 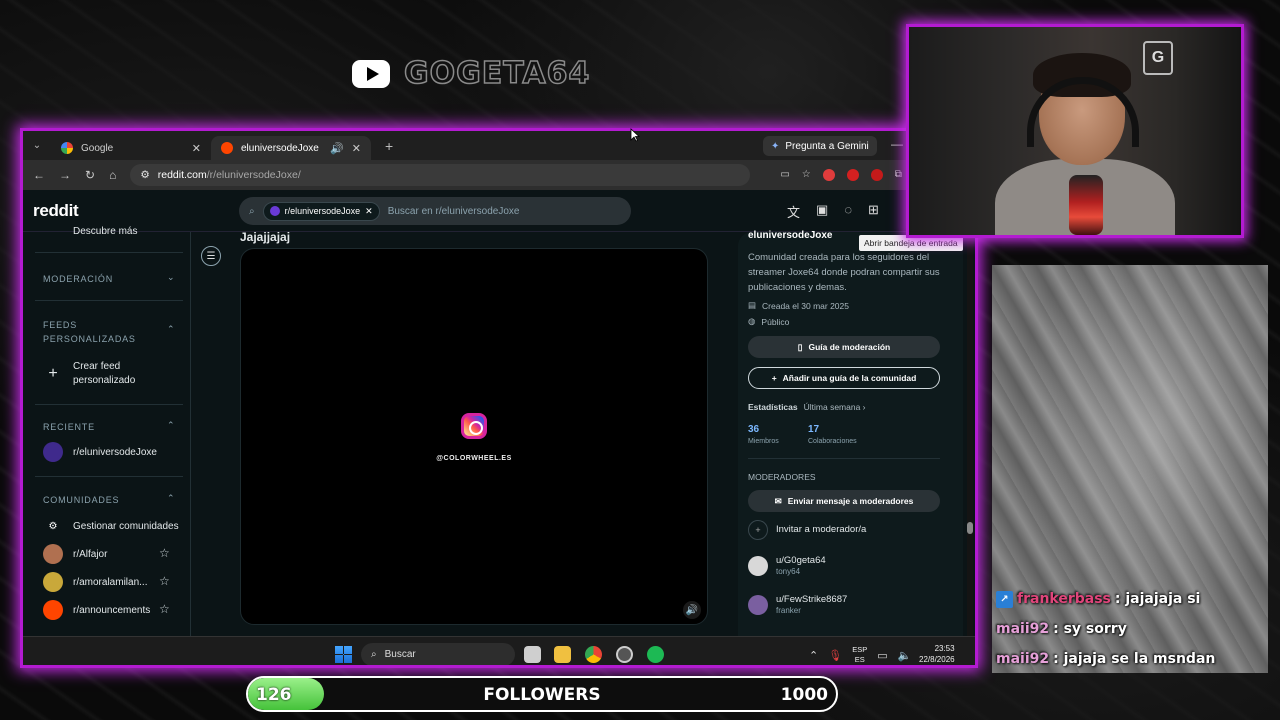 What do you see at coordinates (820, 146) in the screenshot?
I see `gemini-button: ✦ Pregunta a Gemini` at bounding box center [820, 146].